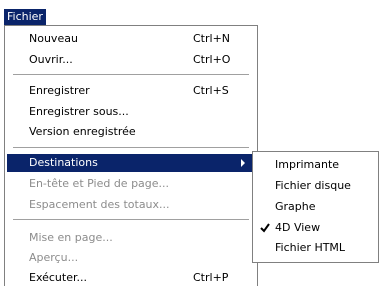 The height and width of the screenshot is (287, 379). I want to click on submenu-item-label: Fichier disque, so click(313, 185).